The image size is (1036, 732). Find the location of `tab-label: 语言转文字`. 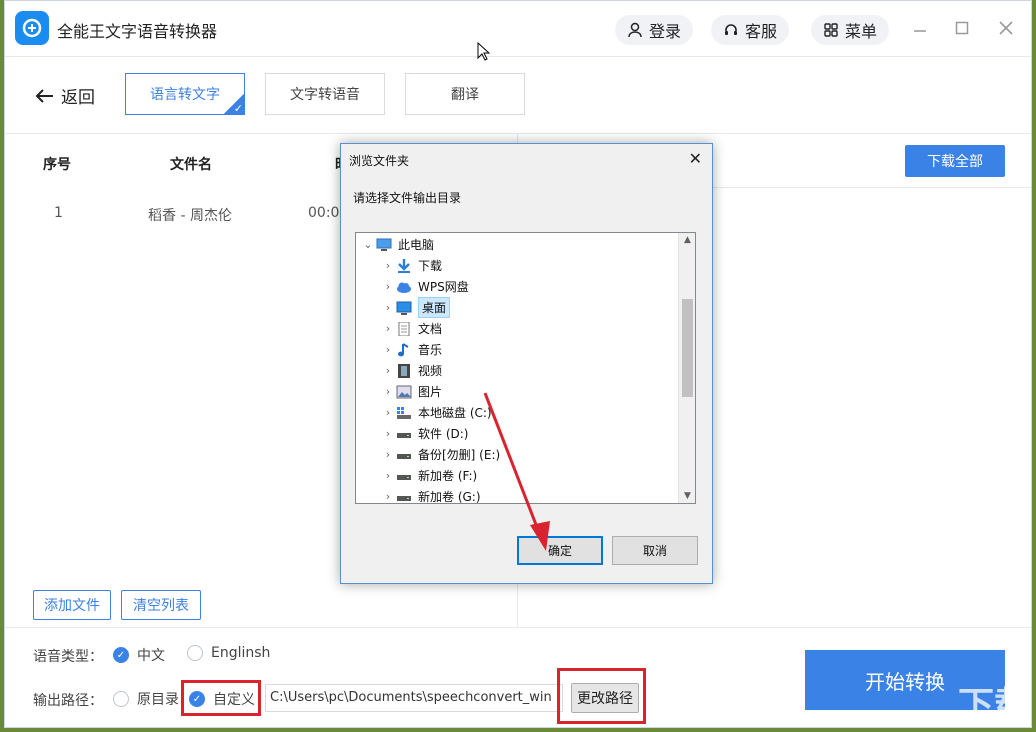

tab-label: 语言转文字 is located at coordinates (185, 95).